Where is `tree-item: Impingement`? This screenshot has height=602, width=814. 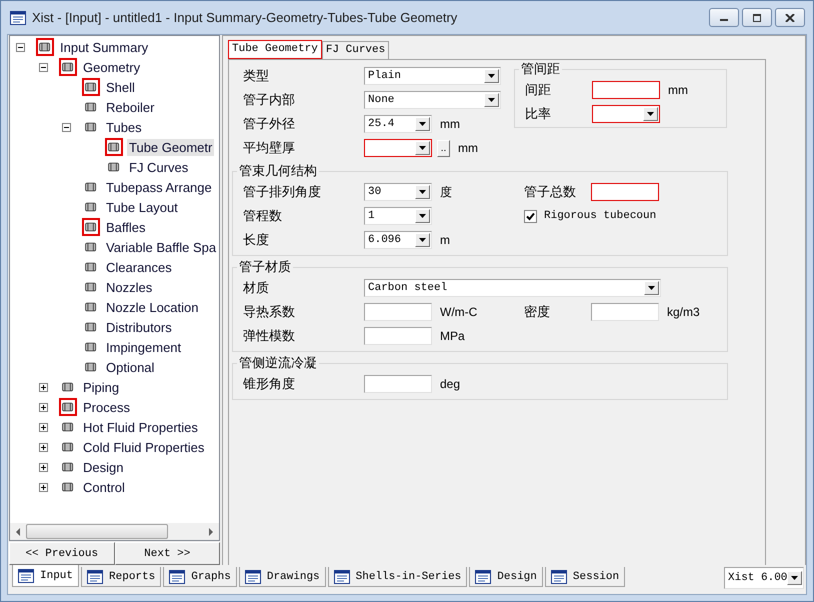 tree-item: Impingement is located at coordinates (144, 347).